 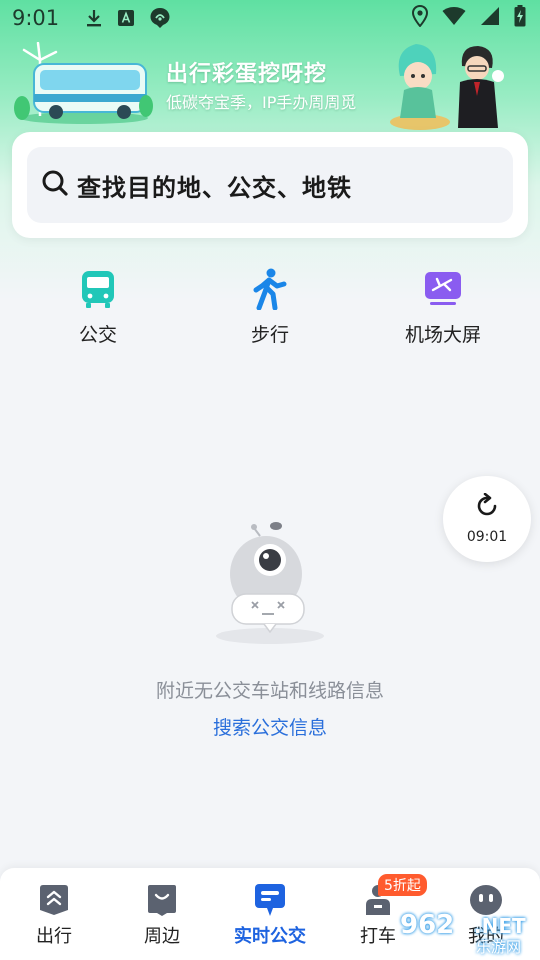 I want to click on ip-figures-illustration, so click(x=446, y=84).